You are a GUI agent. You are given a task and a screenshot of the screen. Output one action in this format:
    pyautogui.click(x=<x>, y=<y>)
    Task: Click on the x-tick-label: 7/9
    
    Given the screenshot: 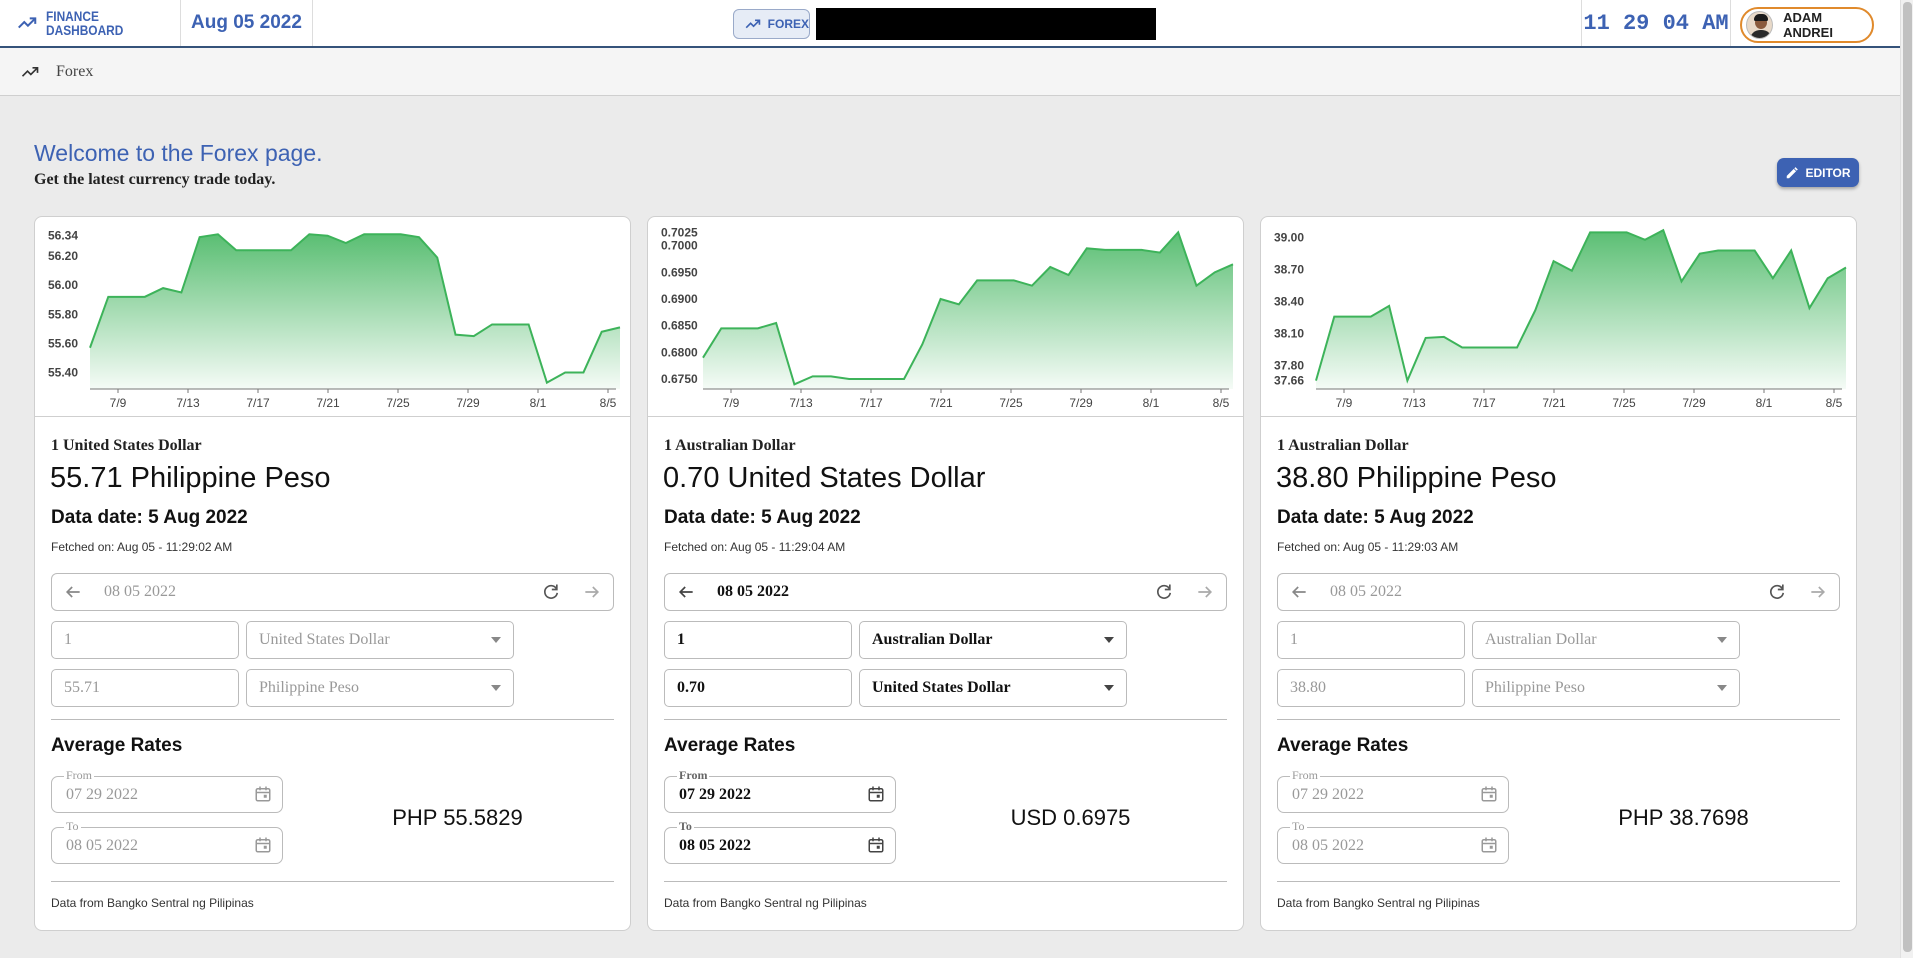 What is the action you would take?
    pyautogui.click(x=1344, y=403)
    